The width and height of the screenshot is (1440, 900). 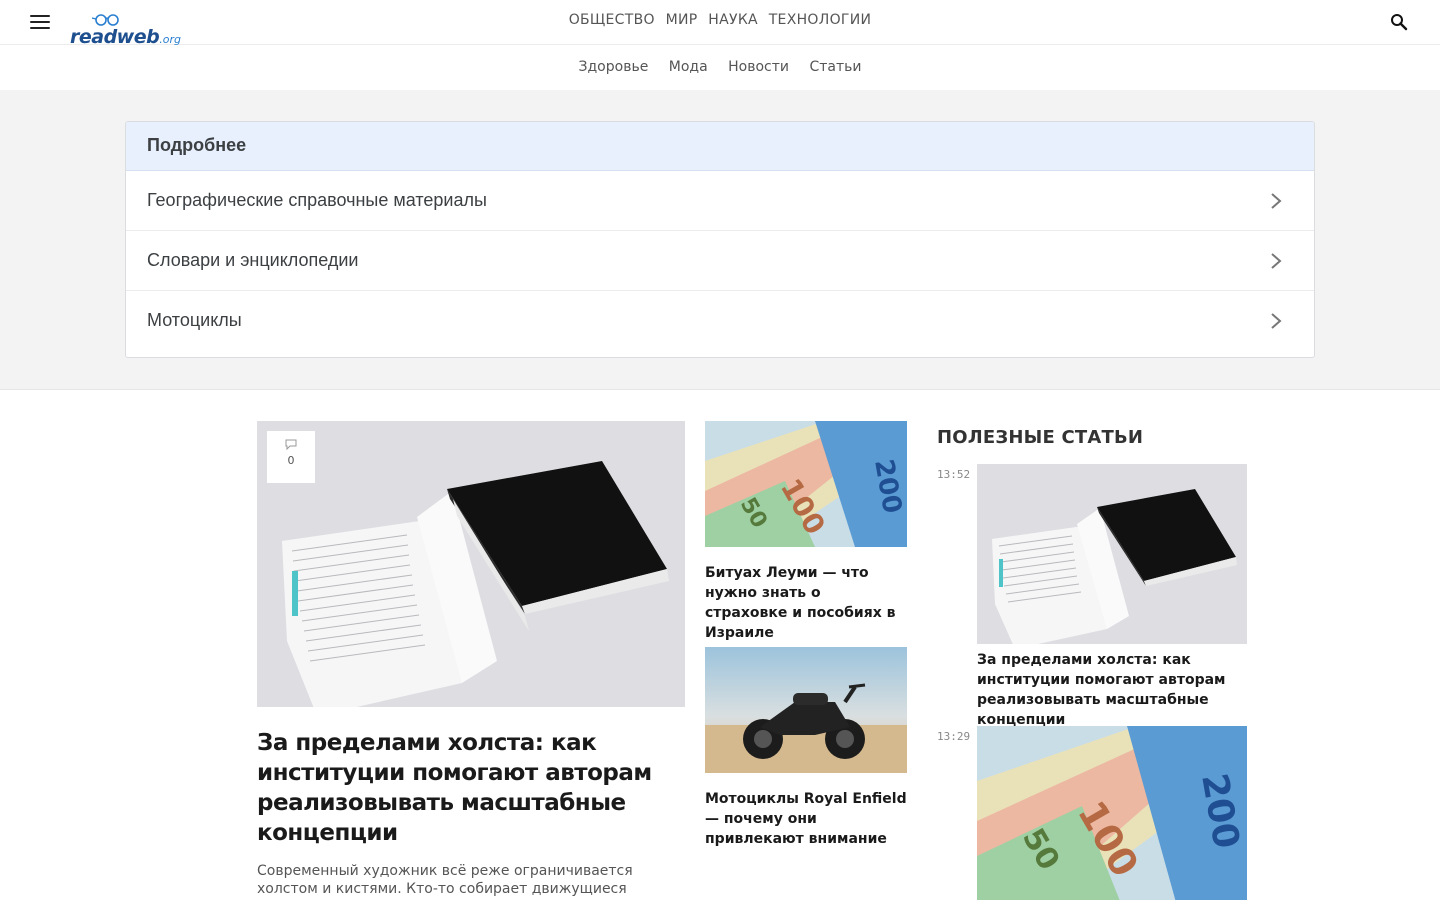 What do you see at coordinates (733, 20) in the screenshot?
I see `topnav-science: НАУКА` at bounding box center [733, 20].